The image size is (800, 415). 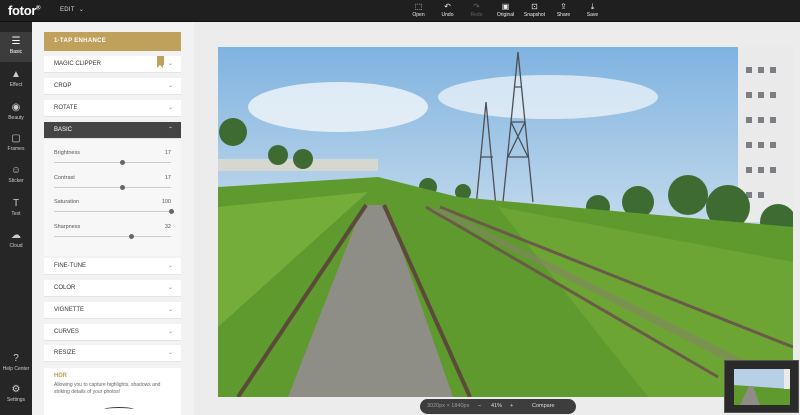 I want to click on undo-button: ↶ Undo, so click(x=447, y=11).